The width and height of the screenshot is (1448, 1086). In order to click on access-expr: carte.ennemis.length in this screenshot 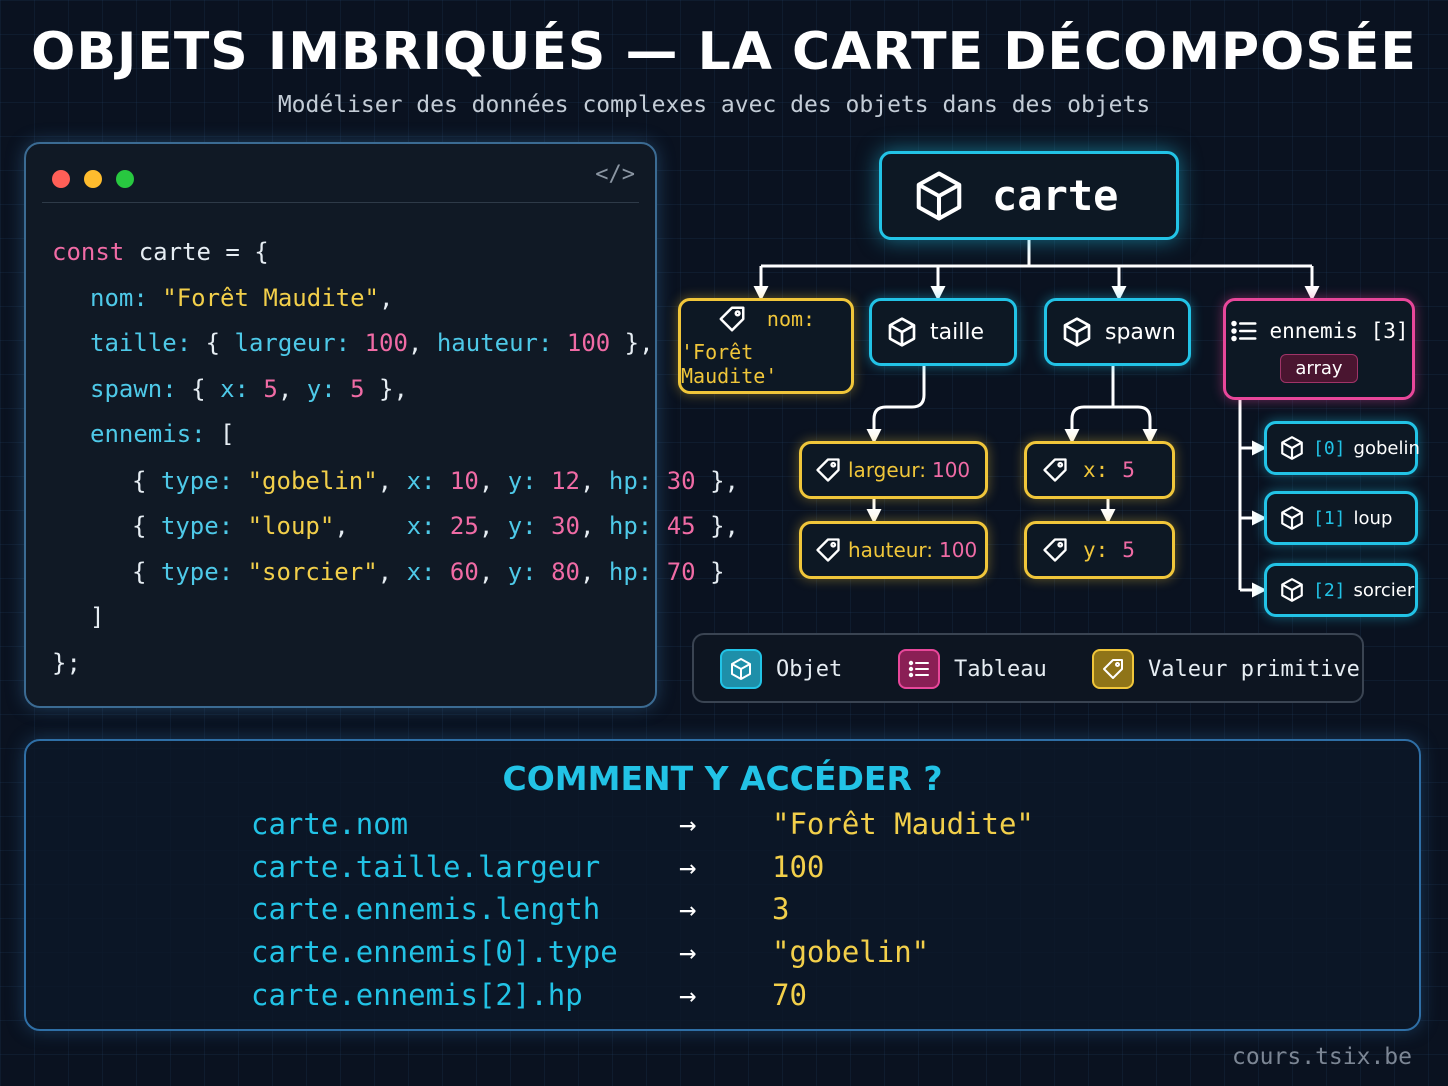, I will do `click(426, 909)`.